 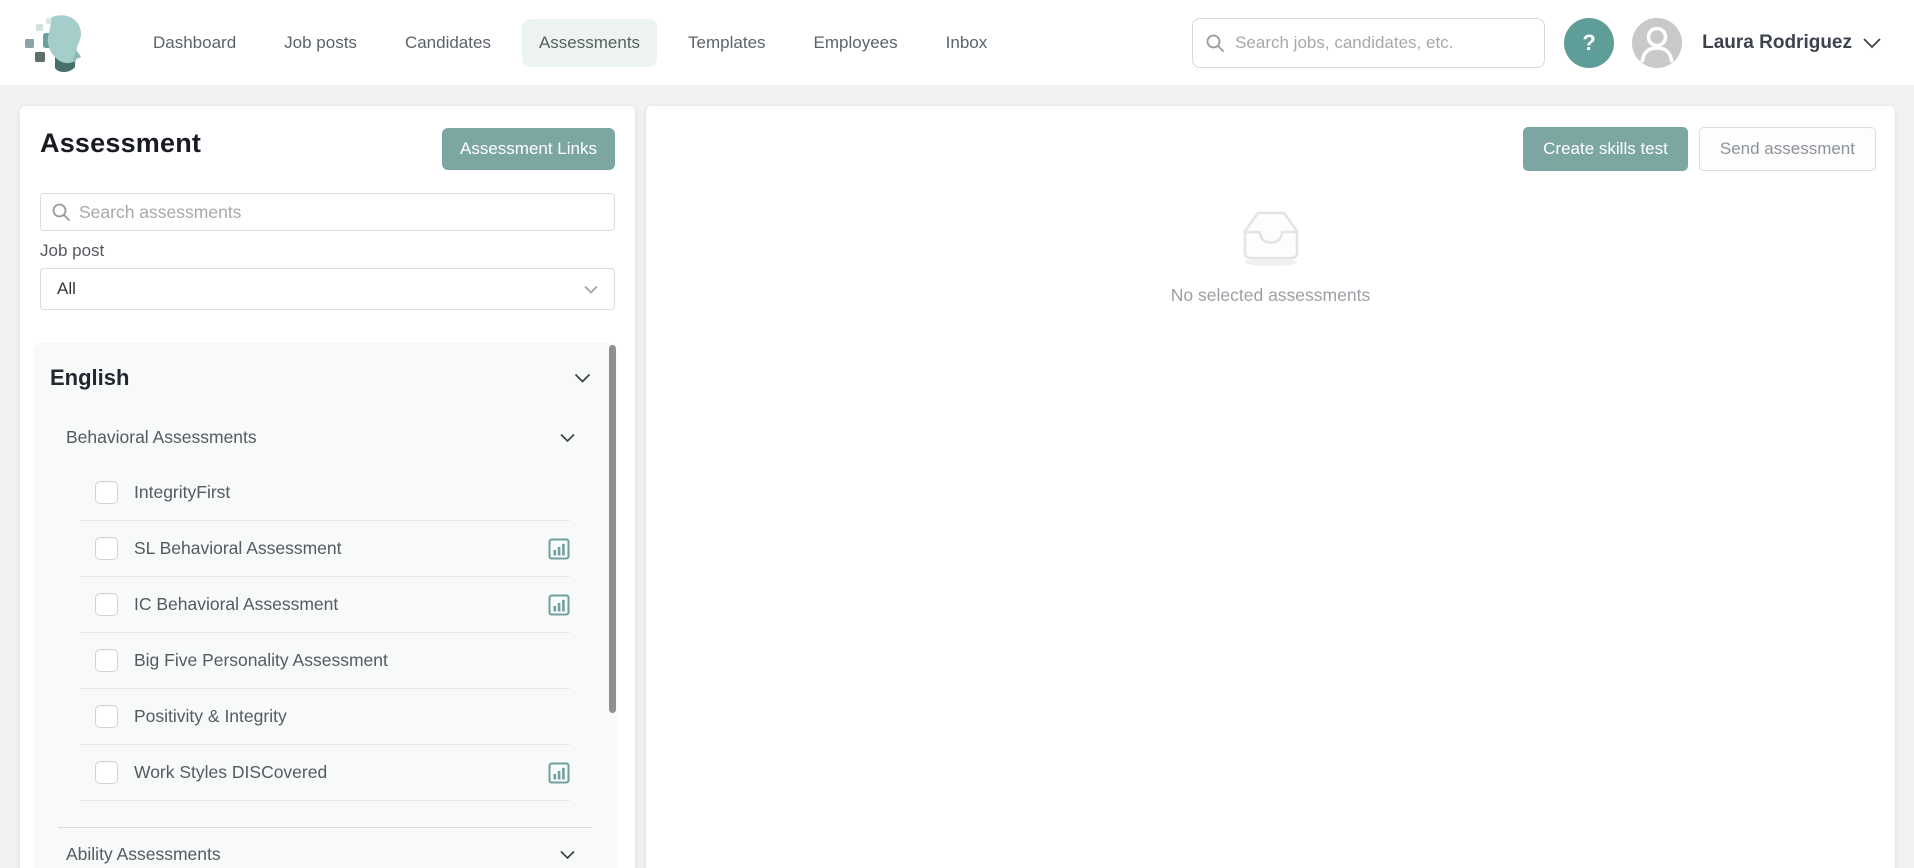 I want to click on job-post-selected-value: All, so click(x=66, y=288).